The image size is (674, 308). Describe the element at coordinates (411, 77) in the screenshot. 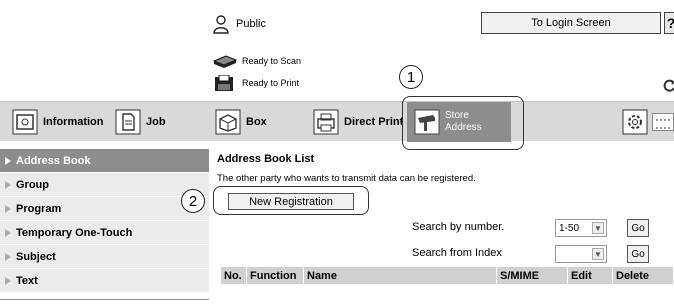

I see `callout-marker-1: 1` at that location.